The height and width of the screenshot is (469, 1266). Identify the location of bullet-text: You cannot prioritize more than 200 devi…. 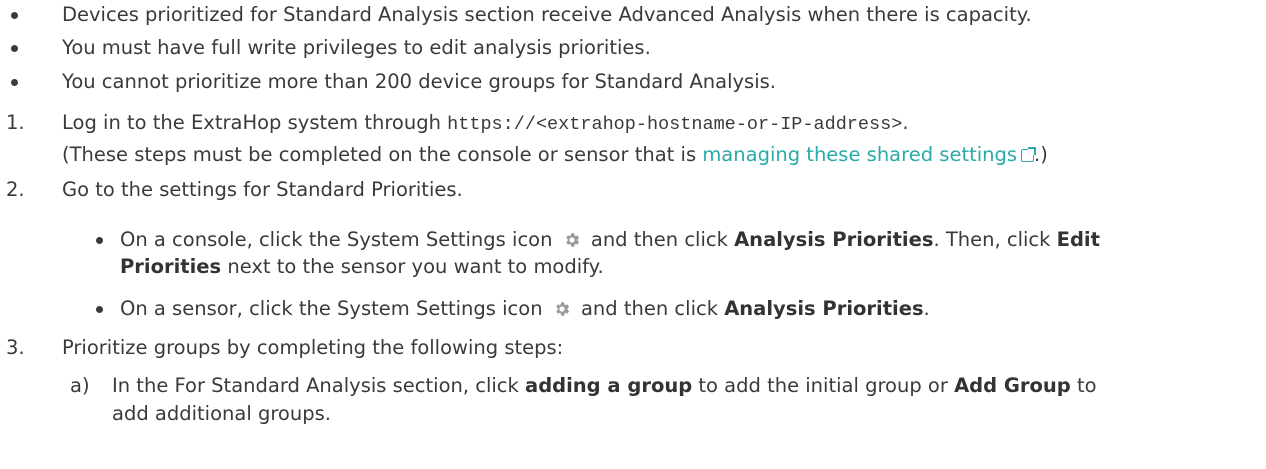
(419, 81).